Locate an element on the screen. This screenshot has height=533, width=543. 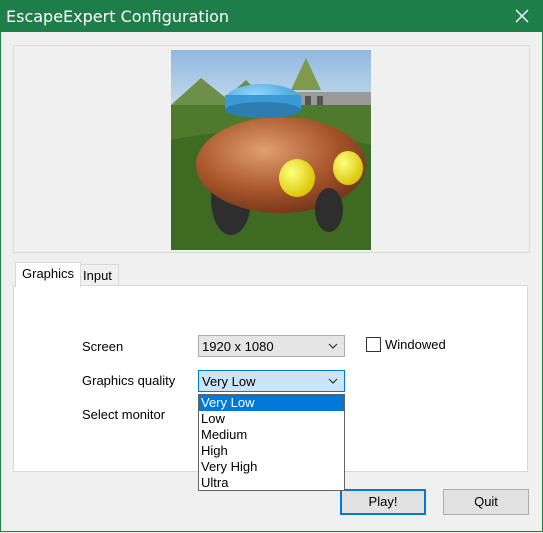
quality-option-very-low: Very Low is located at coordinates (271, 403).